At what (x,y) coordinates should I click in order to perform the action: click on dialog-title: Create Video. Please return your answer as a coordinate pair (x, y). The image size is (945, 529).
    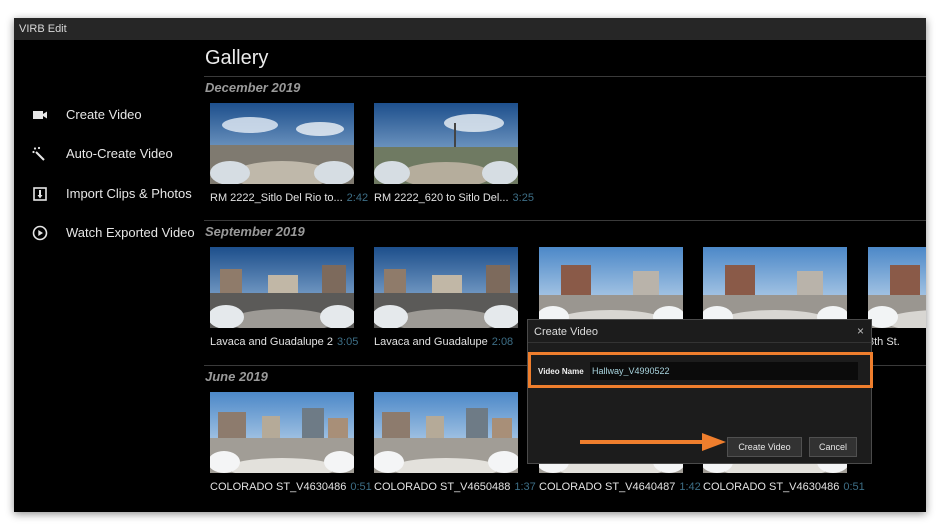
    Looking at the image, I should click on (566, 332).